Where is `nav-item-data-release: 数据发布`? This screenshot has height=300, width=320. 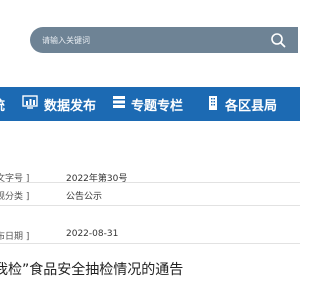
nav-item-data-release: 数据发布 is located at coordinates (59, 104).